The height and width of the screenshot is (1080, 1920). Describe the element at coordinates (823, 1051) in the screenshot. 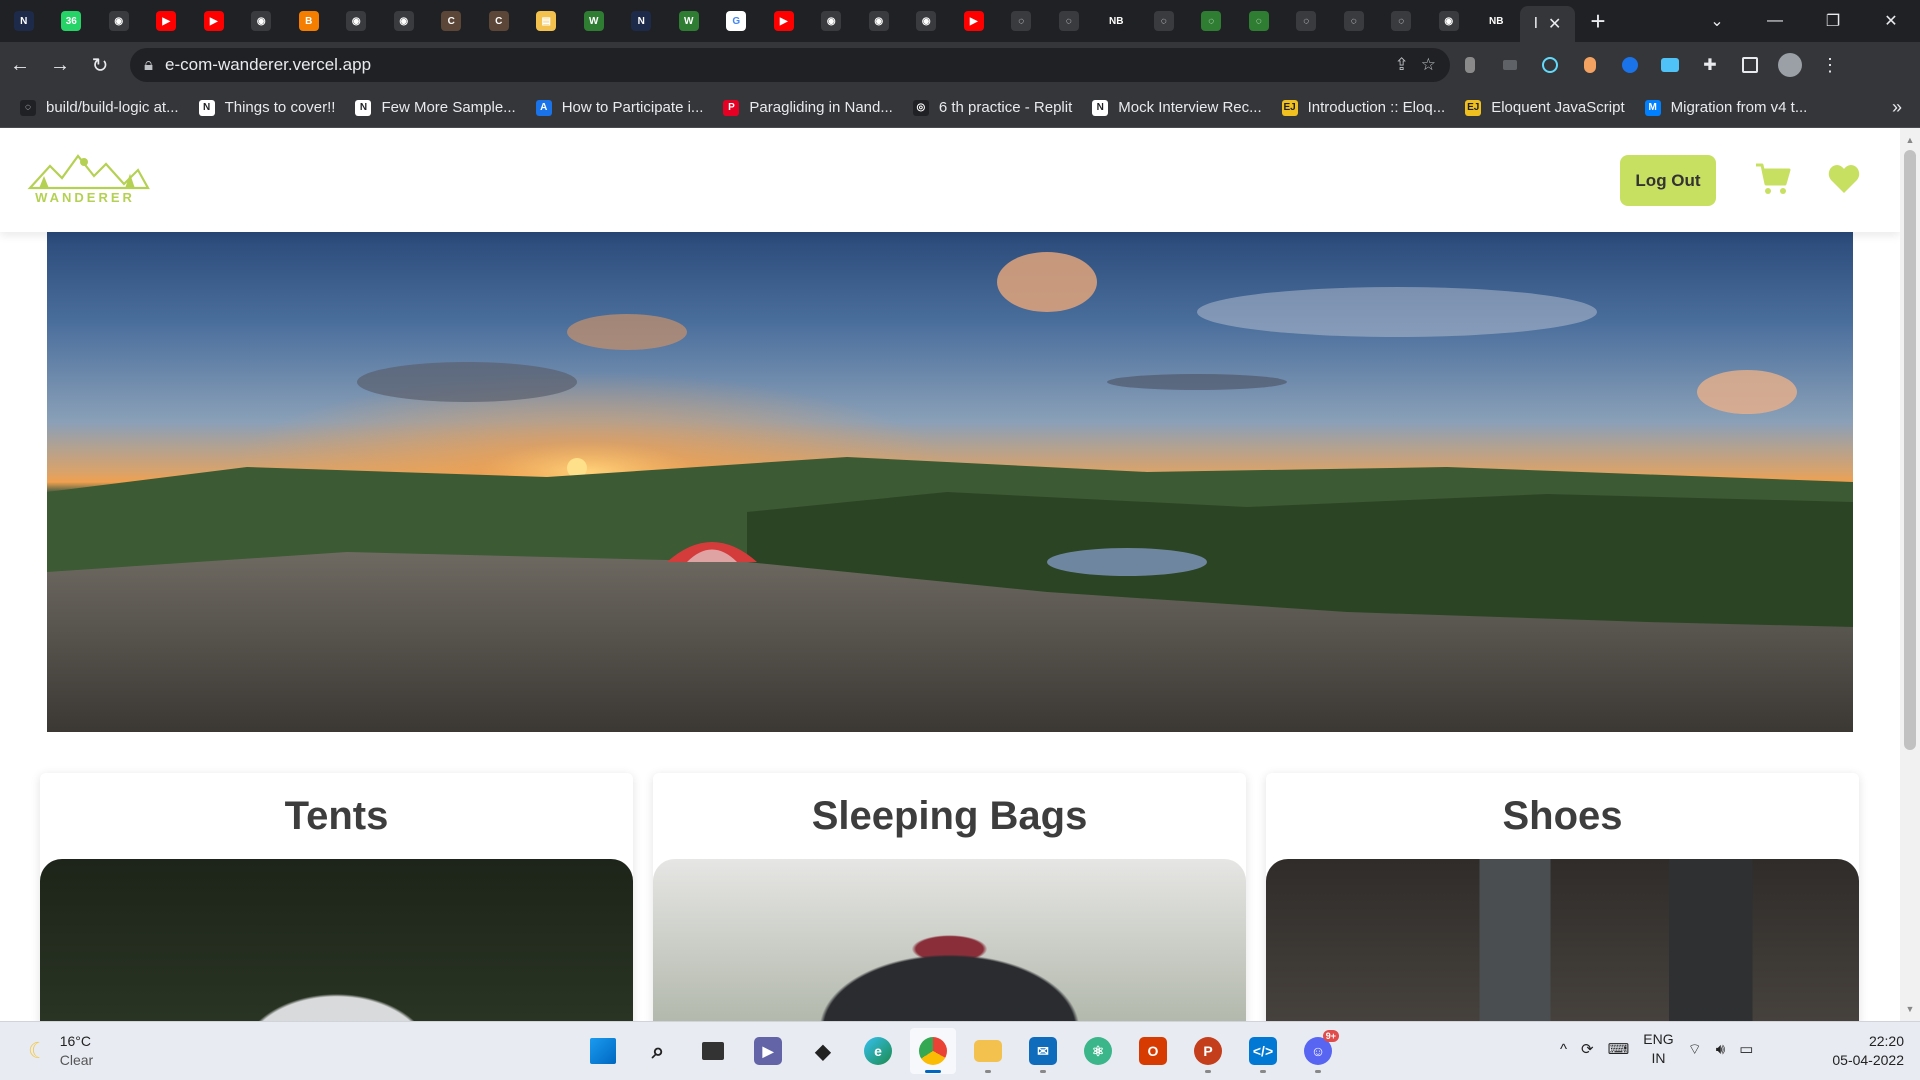

I see `dropbox-icon: ◆` at that location.